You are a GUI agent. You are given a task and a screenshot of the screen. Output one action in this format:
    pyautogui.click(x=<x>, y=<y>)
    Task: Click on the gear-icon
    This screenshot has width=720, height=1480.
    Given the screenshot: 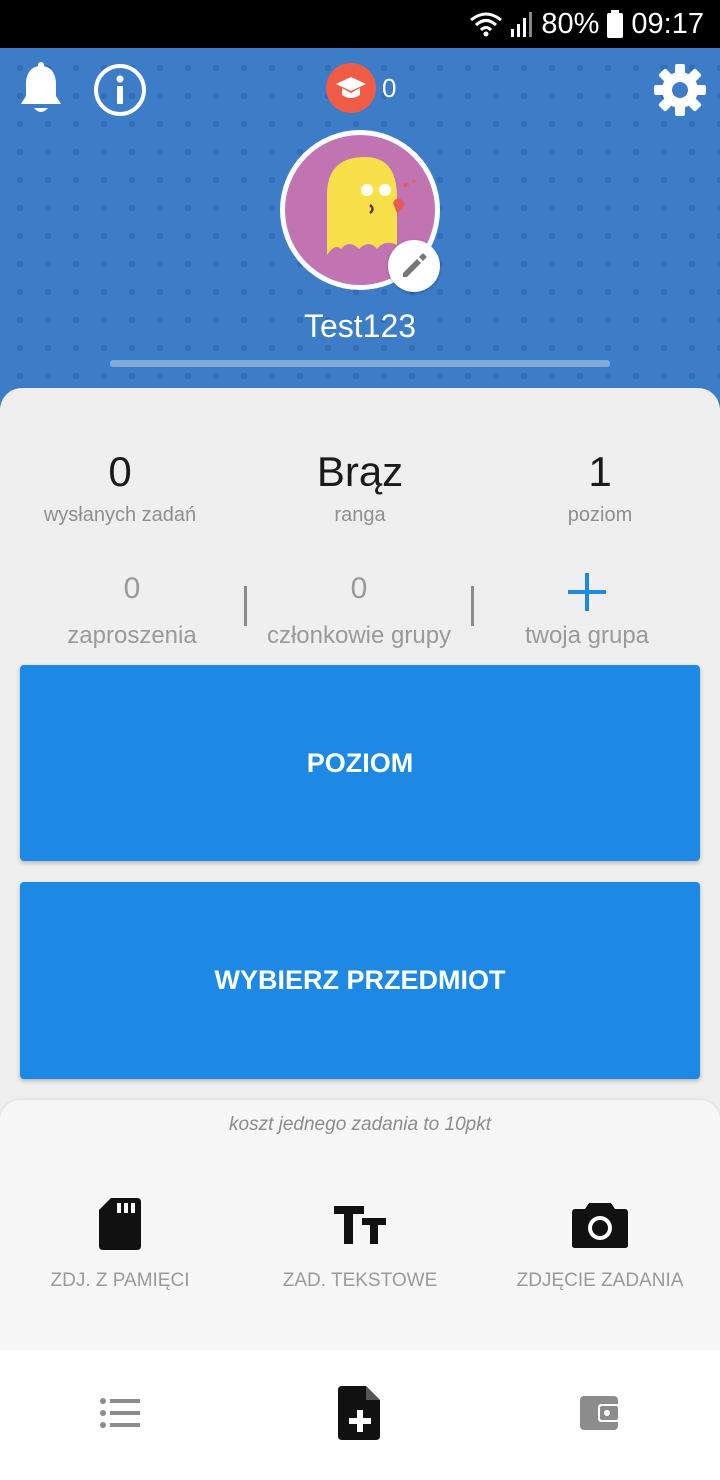 What is the action you would take?
    pyautogui.click(x=680, y=90)
    